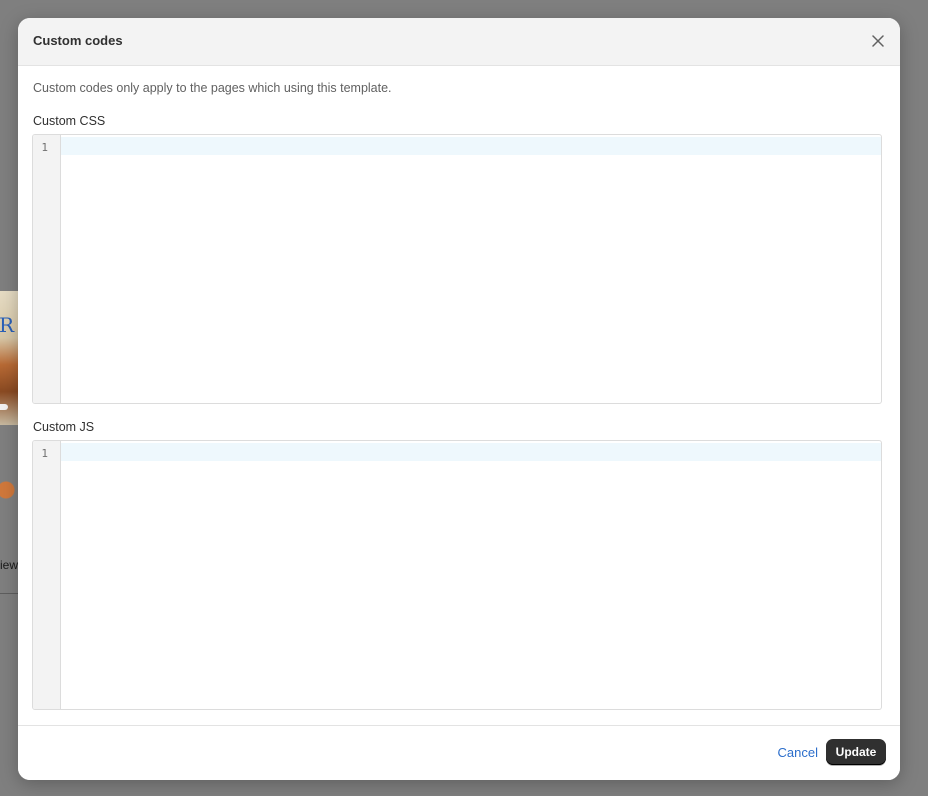 Image resolution: width=928 pixels, height=796 pixels. I want to click on css-active-line, so click(471, 146).